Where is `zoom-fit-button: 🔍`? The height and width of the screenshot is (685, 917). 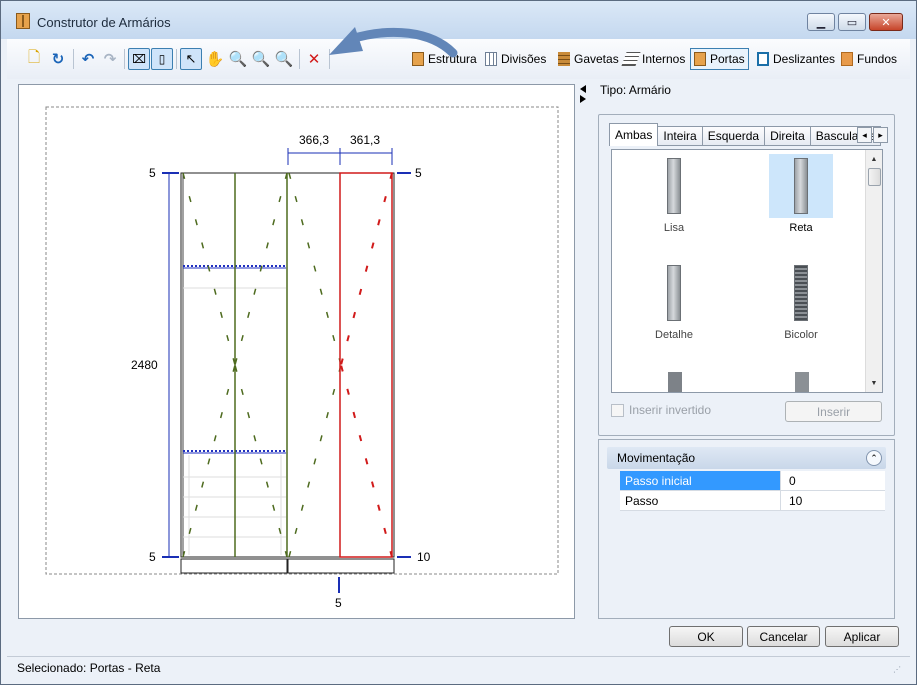 zoom-fit-button: 🔍 is located at coordinates (284, 59).